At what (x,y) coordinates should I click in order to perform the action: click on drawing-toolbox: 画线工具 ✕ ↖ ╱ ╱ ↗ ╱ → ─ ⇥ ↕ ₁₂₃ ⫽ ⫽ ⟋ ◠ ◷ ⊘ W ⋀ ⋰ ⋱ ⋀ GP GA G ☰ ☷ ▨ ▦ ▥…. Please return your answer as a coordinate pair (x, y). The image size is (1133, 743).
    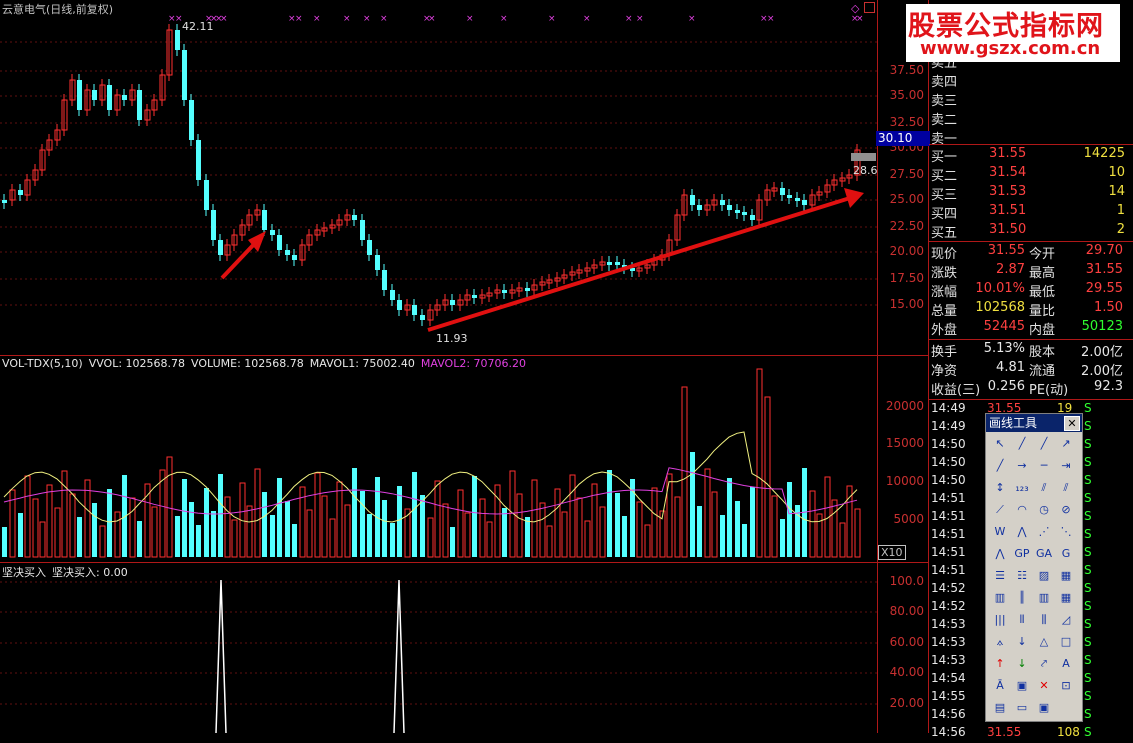
    Looking at the image, I should click on (1034, 567).